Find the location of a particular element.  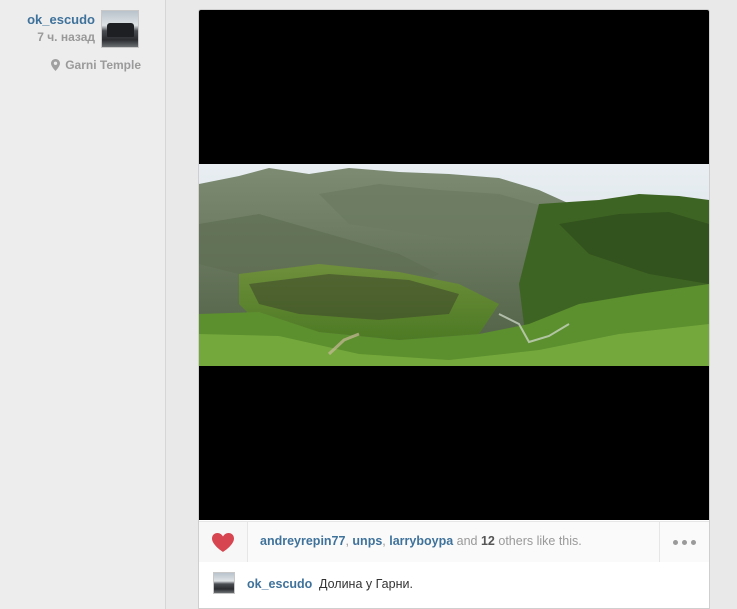

author-avatar is located at coordinates (120, 29).